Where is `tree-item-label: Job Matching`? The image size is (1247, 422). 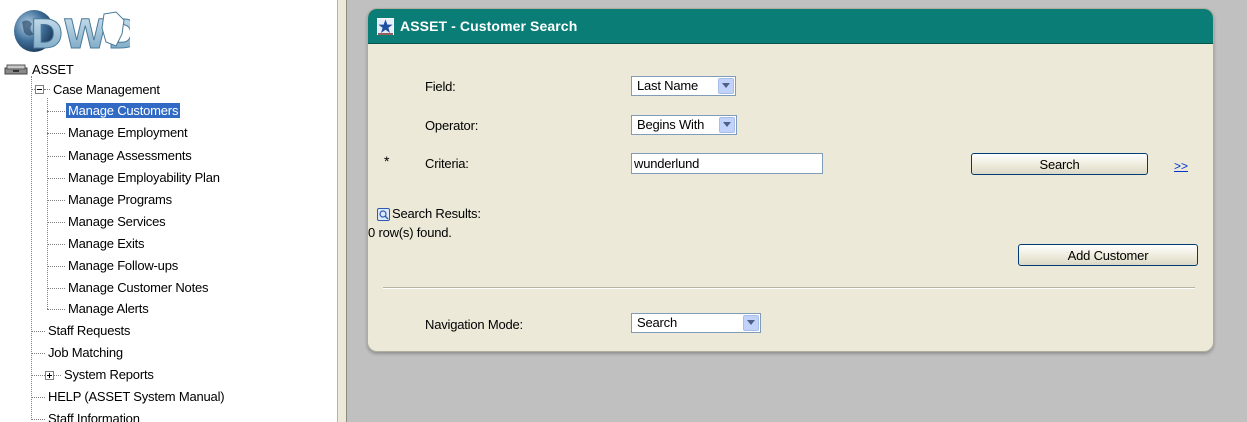 tree-item-label: Job Matching is located at coordinates (85, 352).